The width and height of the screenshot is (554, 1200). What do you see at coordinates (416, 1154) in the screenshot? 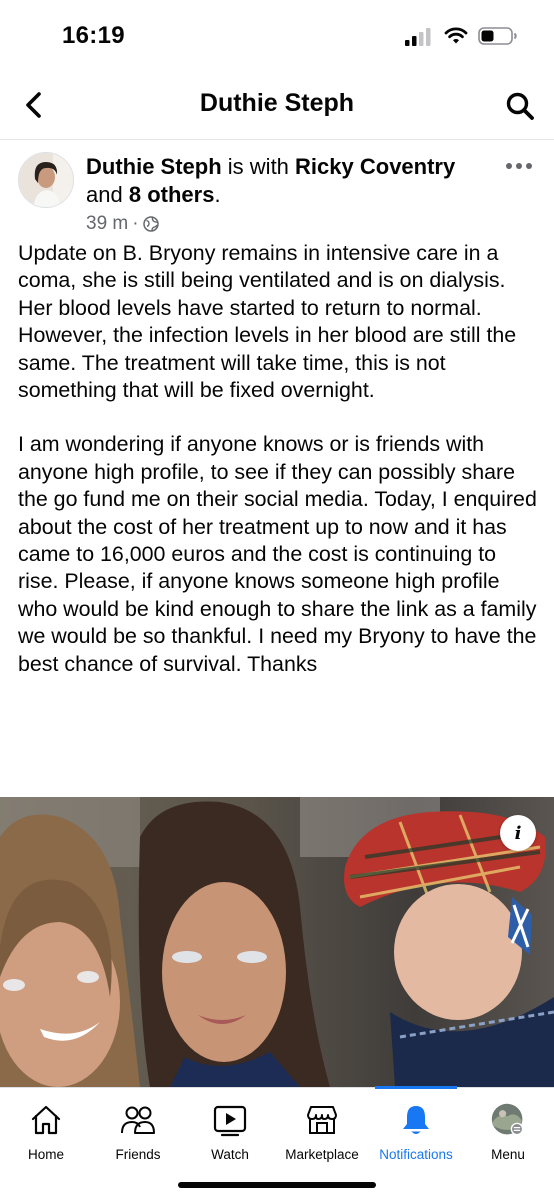
I see `tab-label: Notifications` at bounding box center [416, 1154].